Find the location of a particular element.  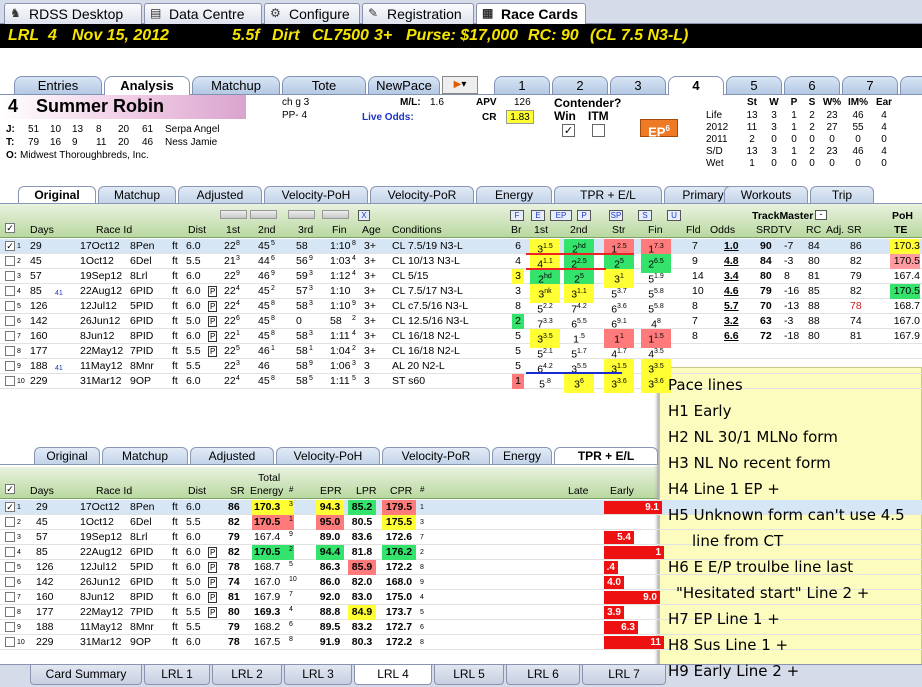

race-tab-lrl-2: LRL 2 is located at coordinates (247, 675).